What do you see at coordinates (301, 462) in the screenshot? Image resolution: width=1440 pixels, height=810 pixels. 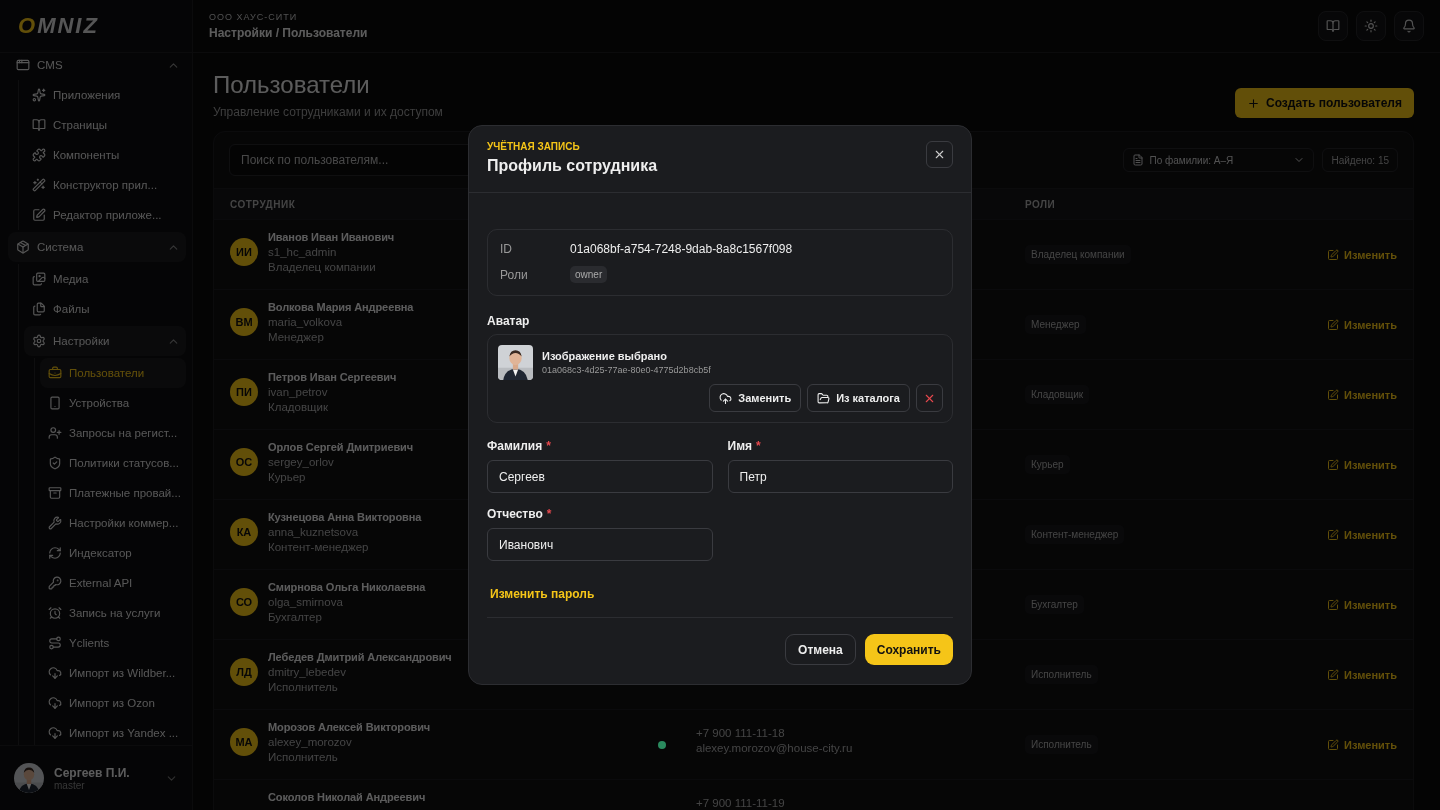 I see `user-login: sergey_orlov` at bounding box center [301, 462].